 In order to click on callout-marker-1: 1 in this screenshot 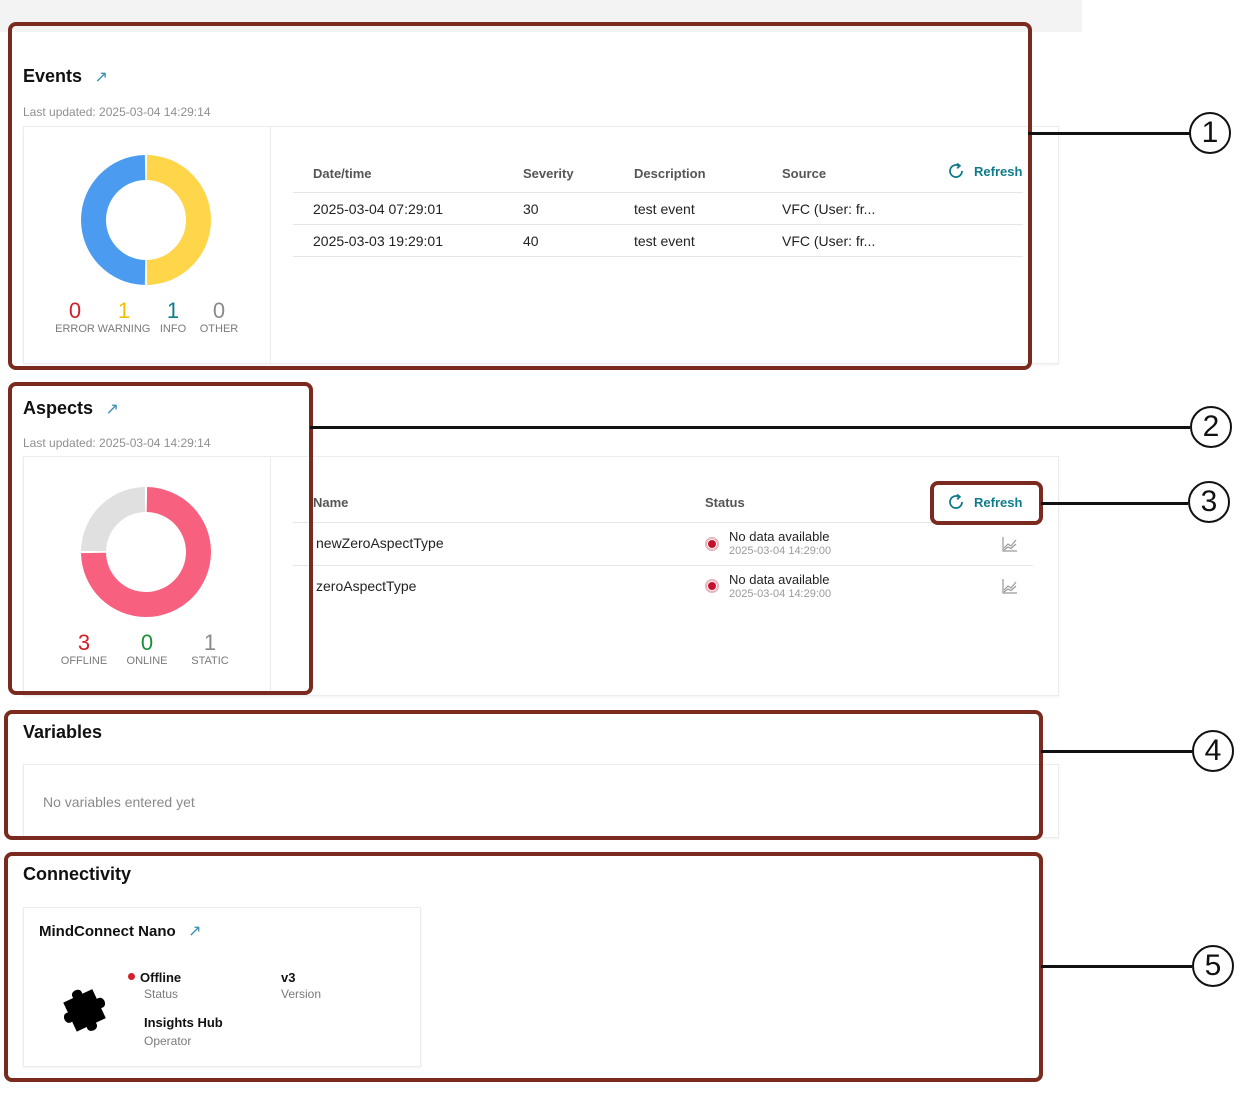, I will do `click(1210, 133)`.